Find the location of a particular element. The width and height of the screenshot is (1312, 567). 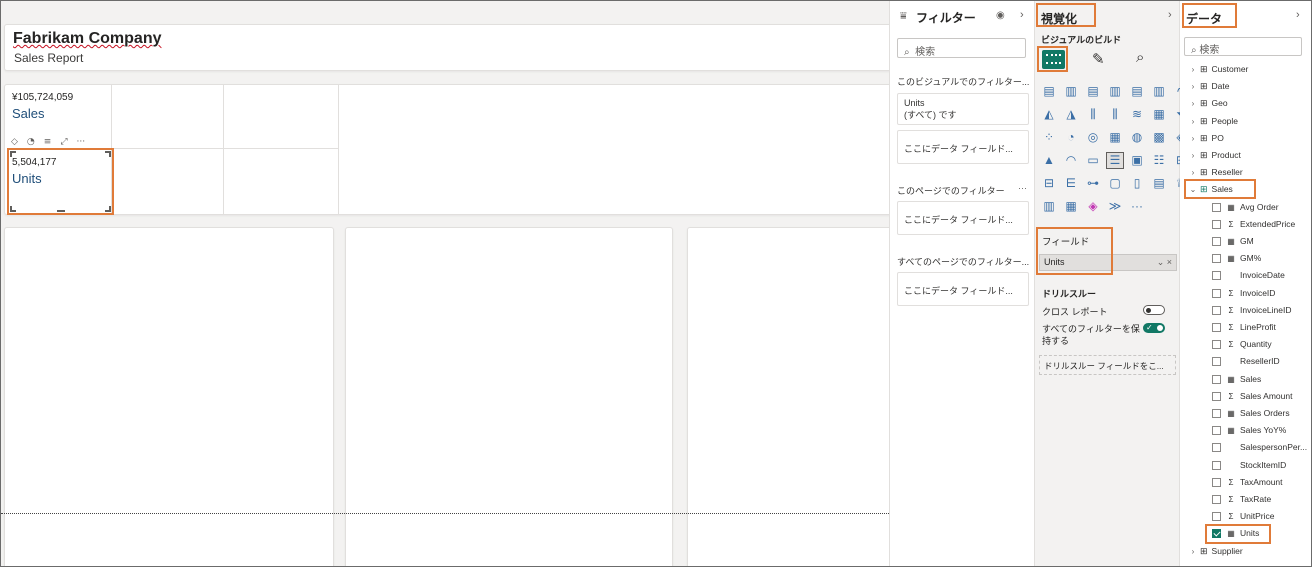

100-stacked-column-chart-icon: ▥ is located at coordinates (1159, 91).